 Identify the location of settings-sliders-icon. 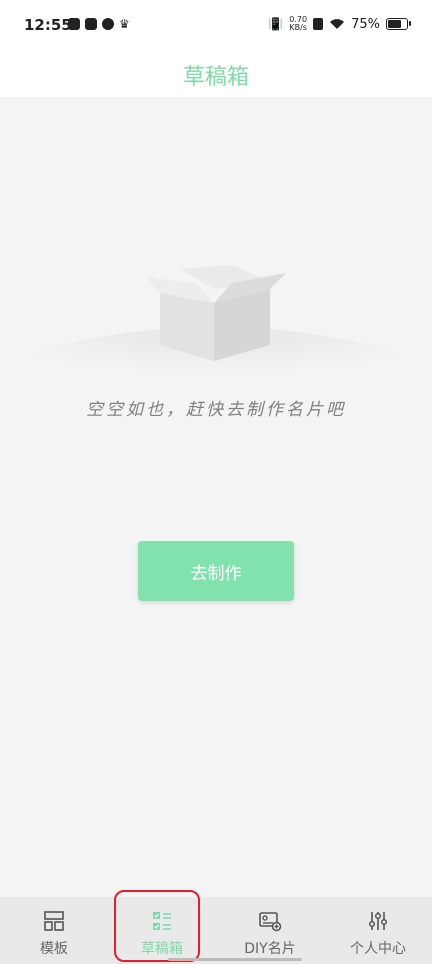
(378, 921).